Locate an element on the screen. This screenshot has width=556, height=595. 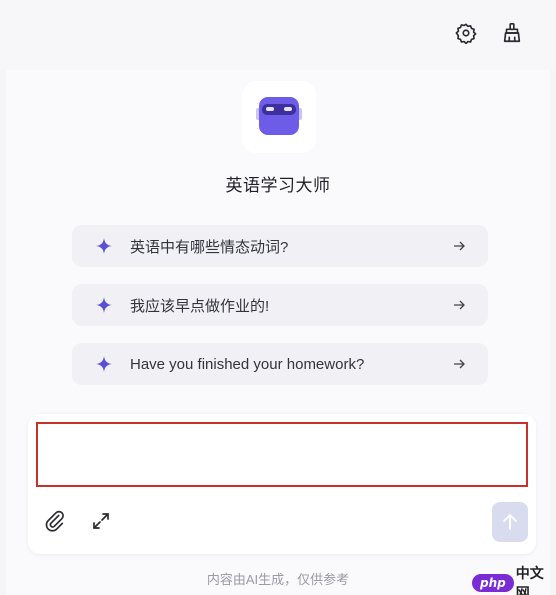
suggestion-item: 我应该早点做作业的! is located at coordinates (280, 305).